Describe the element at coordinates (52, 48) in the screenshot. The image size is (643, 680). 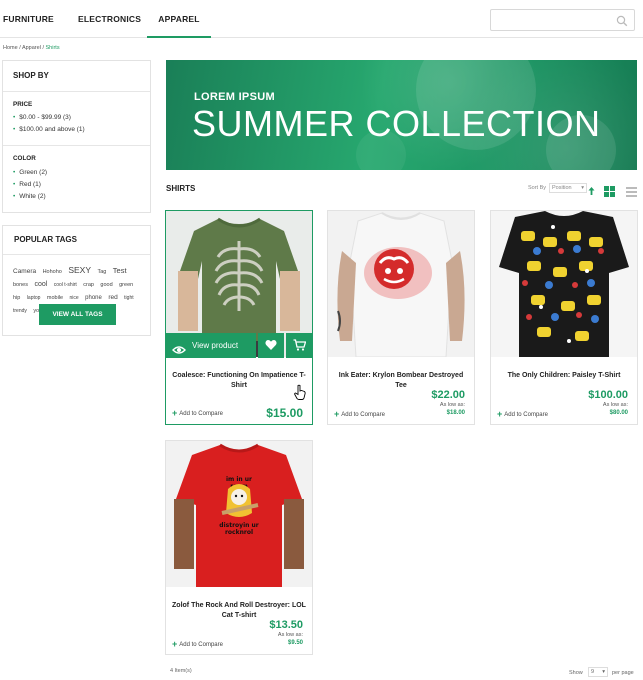
I see `breadcrumb-current: Shirts` at that location.